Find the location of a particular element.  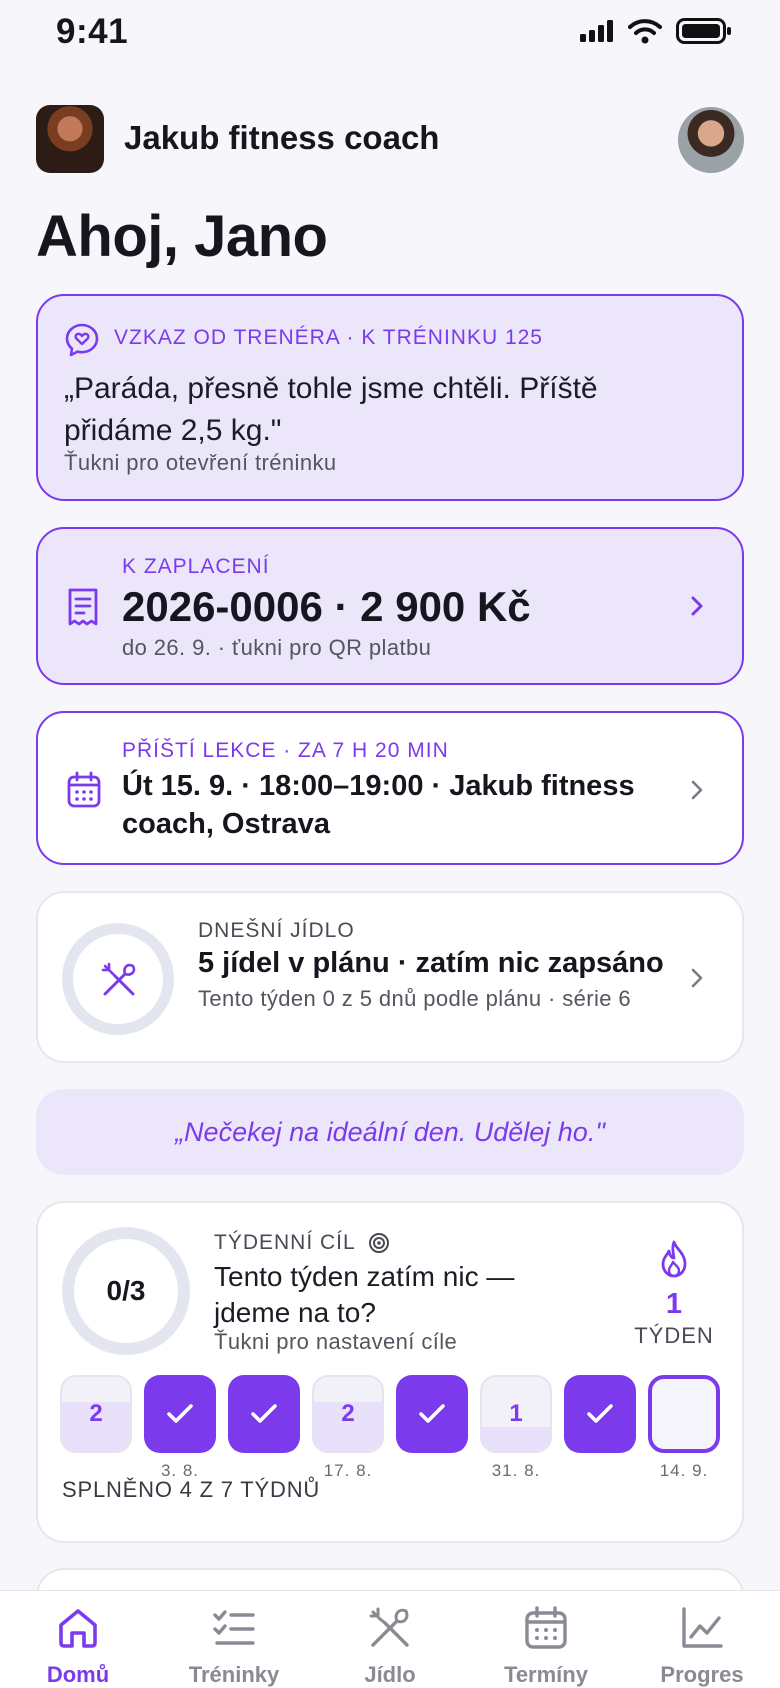

tab-bar: Domů Tréninky Jídlo Termíny Progres is located at coordinates (390, 1639).